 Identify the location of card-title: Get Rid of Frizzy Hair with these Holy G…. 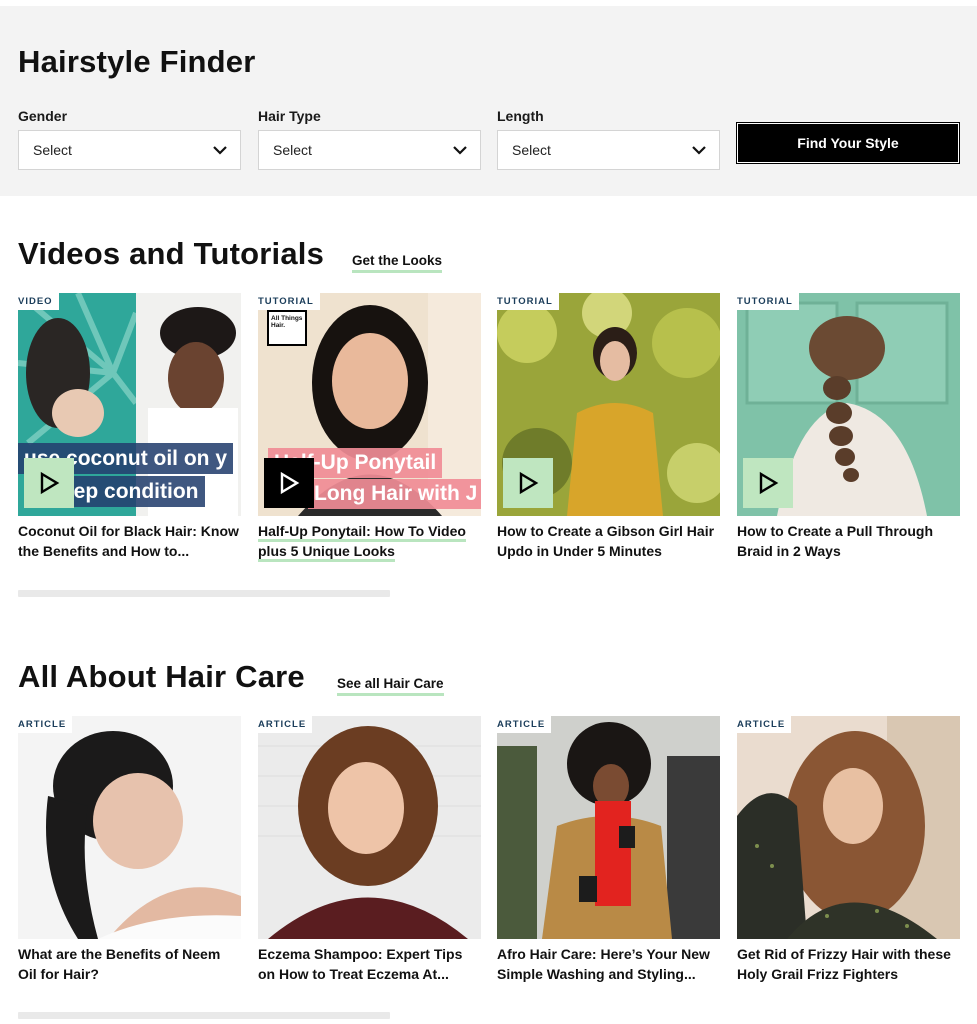
(848, 964).